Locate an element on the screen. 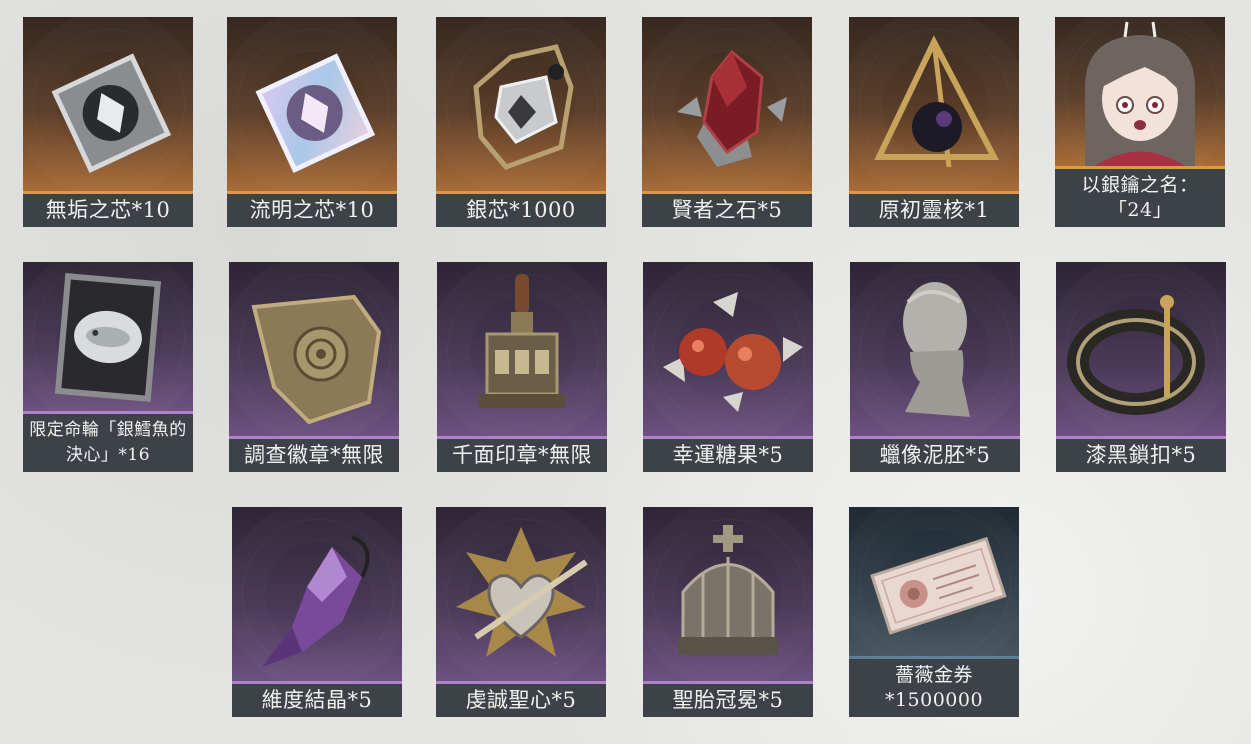 Image resolution: width=1251 pixels, height=744 pixels. reward-item-flawless-core: 無垢之芯*10 is located at coordinates (108, 122).